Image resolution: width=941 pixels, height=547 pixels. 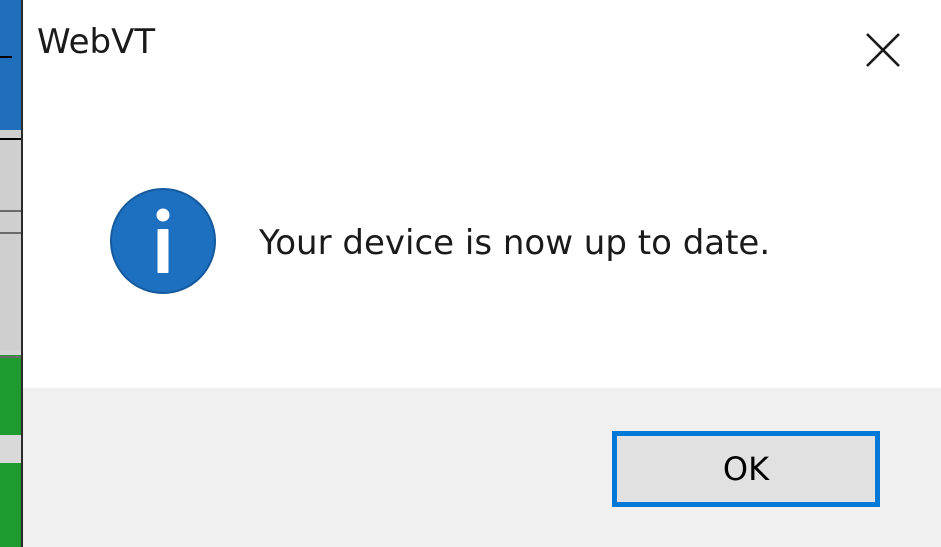 What do you see at coordinates (96, 42) in the screenshot?
I see `dialog-title: WebVT` at bounding box center [96, 42].